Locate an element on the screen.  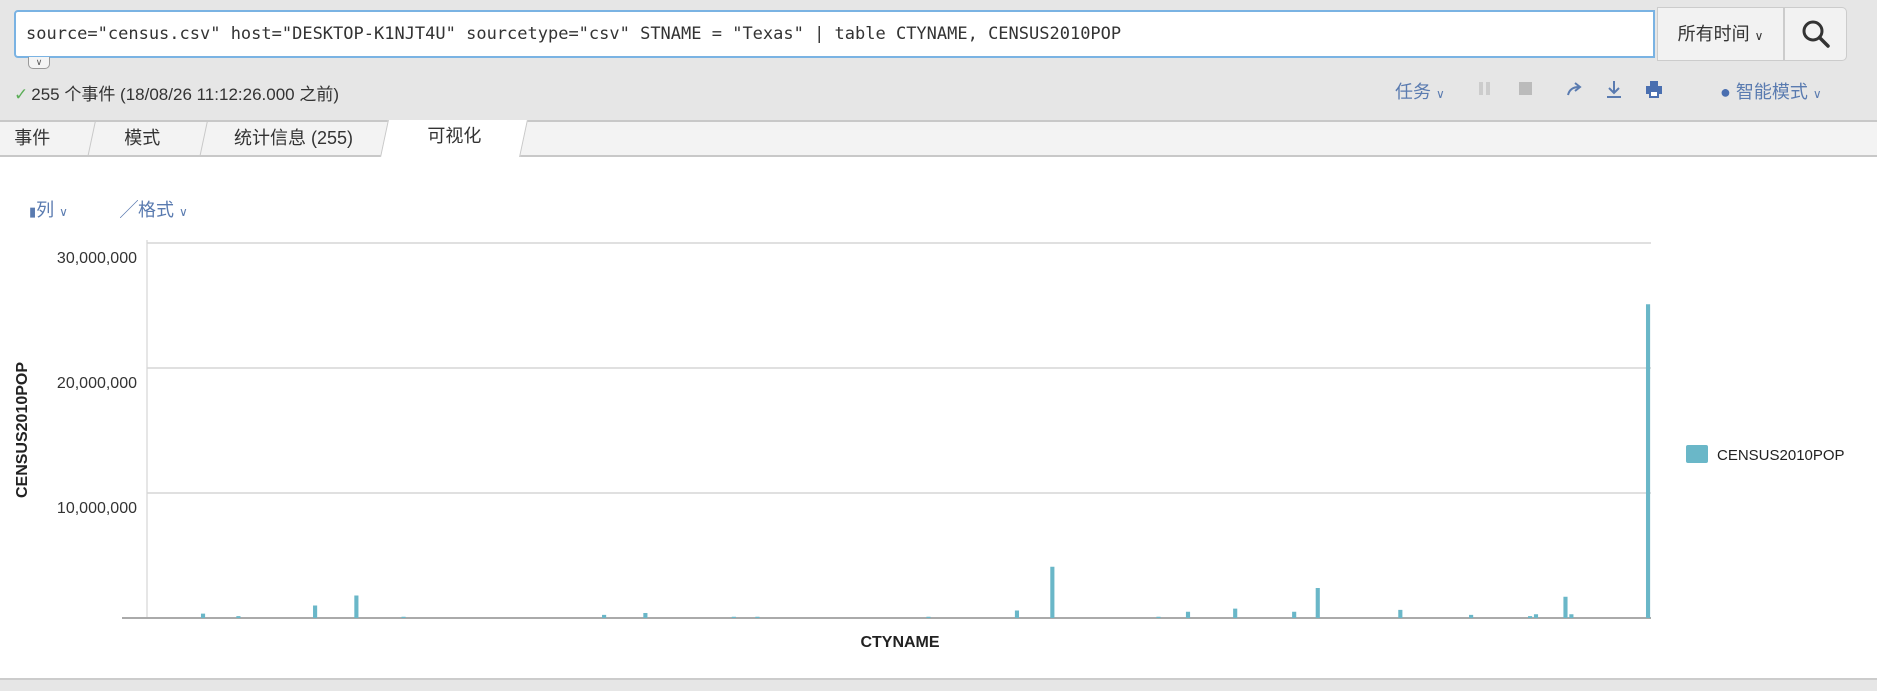
search-mode-label: 智能模式 is located at coordinates (1771, 92).